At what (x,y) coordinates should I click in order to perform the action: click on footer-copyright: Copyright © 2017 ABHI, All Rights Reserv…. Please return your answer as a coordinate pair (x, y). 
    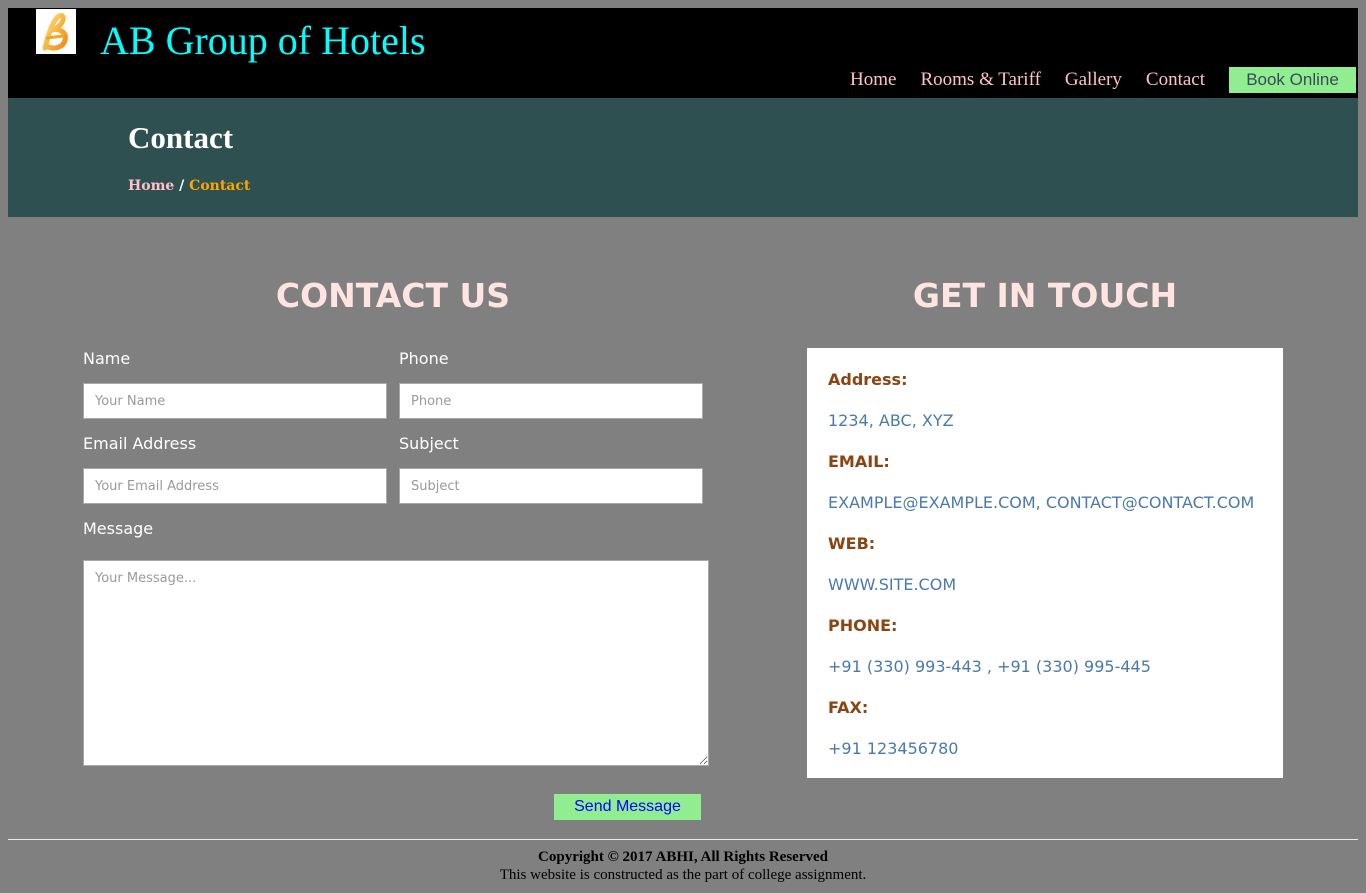
    Looking at the image, I should click on (683, 857).